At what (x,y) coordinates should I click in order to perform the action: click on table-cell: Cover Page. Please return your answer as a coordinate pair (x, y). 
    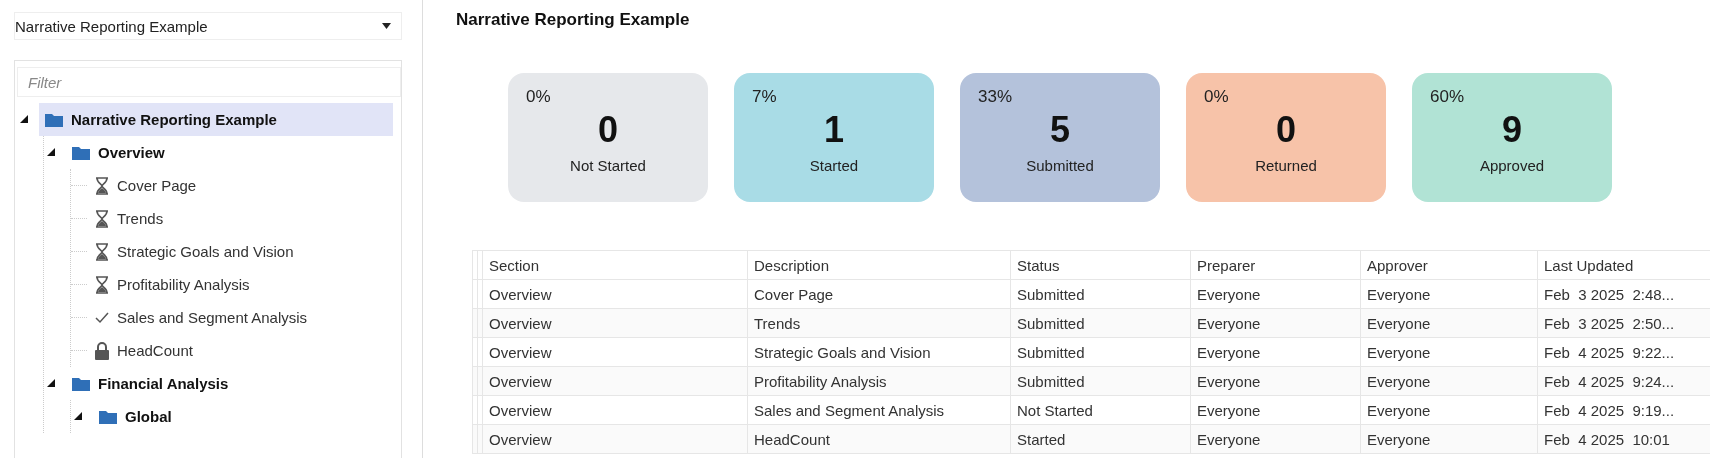
    Looking at the image, I should click on (879, 294).